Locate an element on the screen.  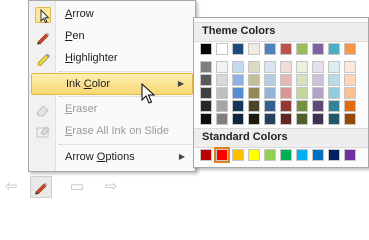
next-arrow-icon: ⇨ is located at coordinates (111, 187).